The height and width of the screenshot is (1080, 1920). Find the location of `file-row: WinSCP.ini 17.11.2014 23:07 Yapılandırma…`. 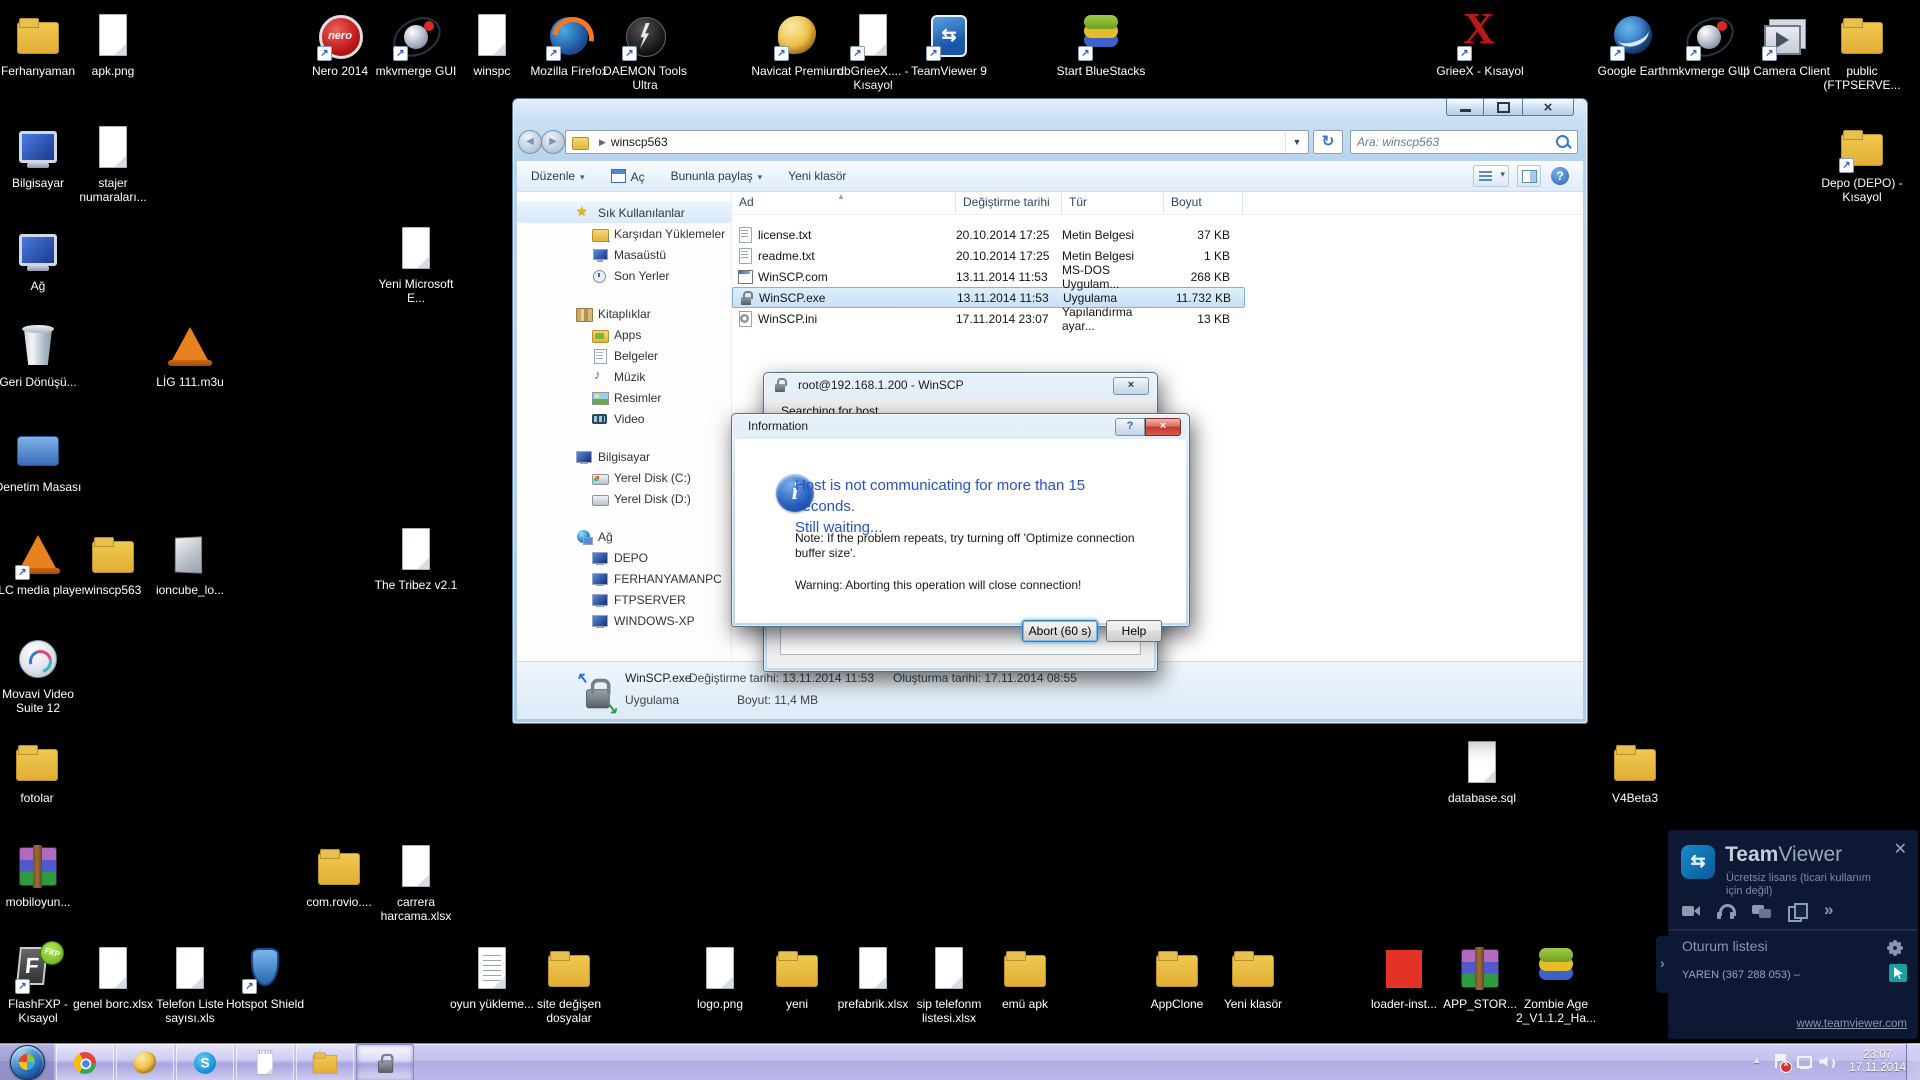

file-row: WinSCP.ini 17.11.2014 23:07 Yapılandırma… is located at coordinates (988, 319).